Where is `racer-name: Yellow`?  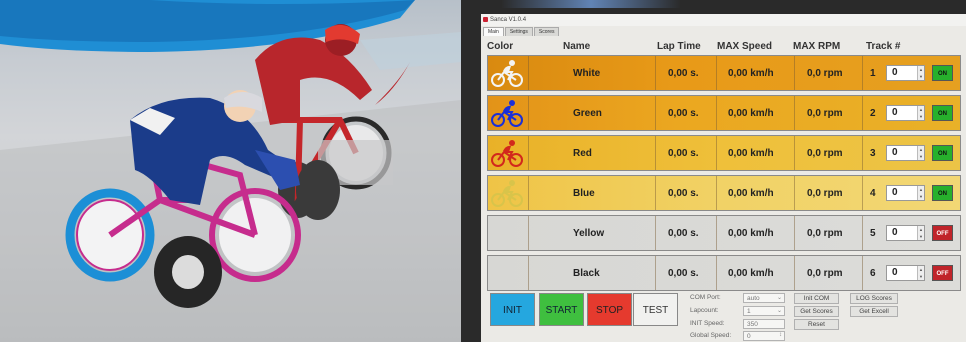
racer-name: Yellow is located at coordinates (589, 233).